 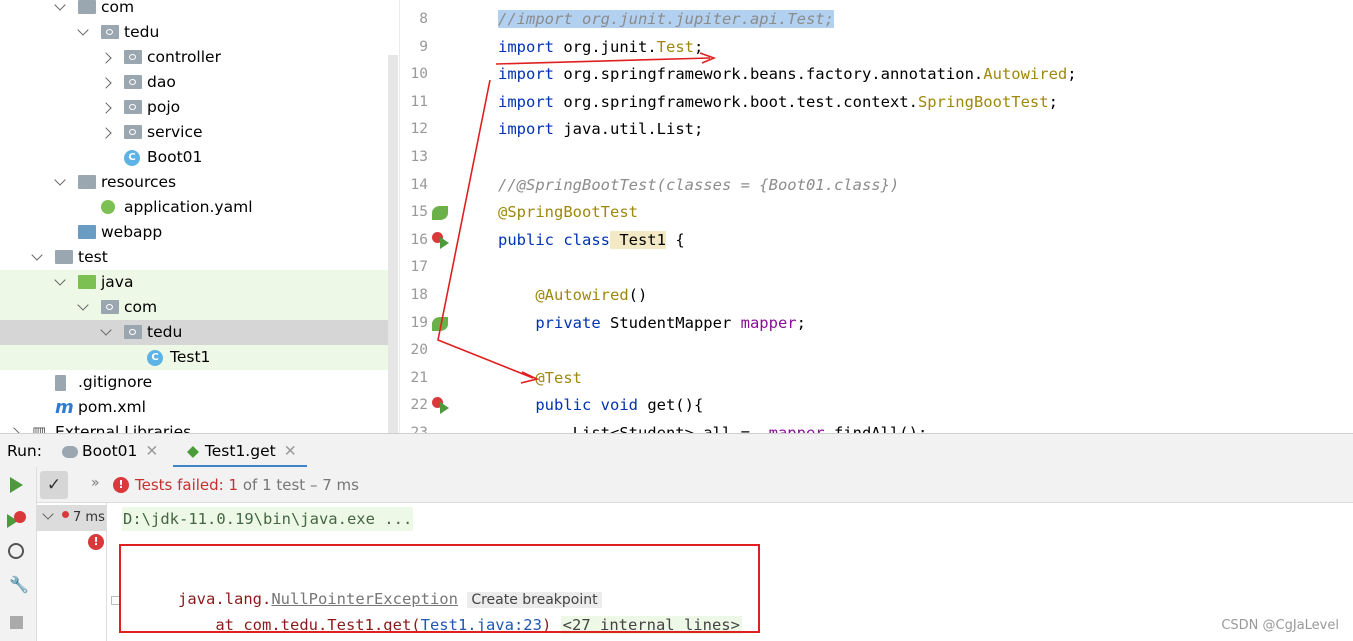 I want to click on line-number: 17, so click(x=419, y=267).